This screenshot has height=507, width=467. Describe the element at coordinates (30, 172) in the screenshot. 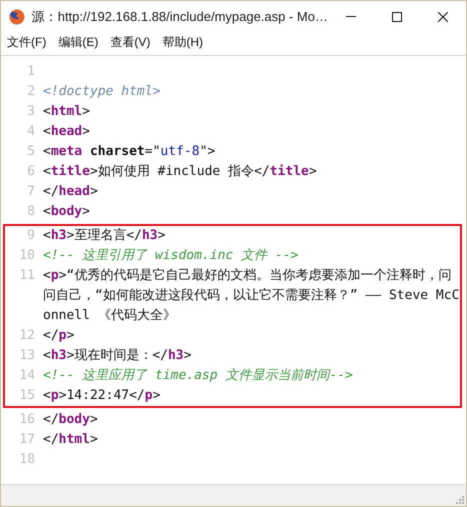

I see `line-number: 6` at that location.